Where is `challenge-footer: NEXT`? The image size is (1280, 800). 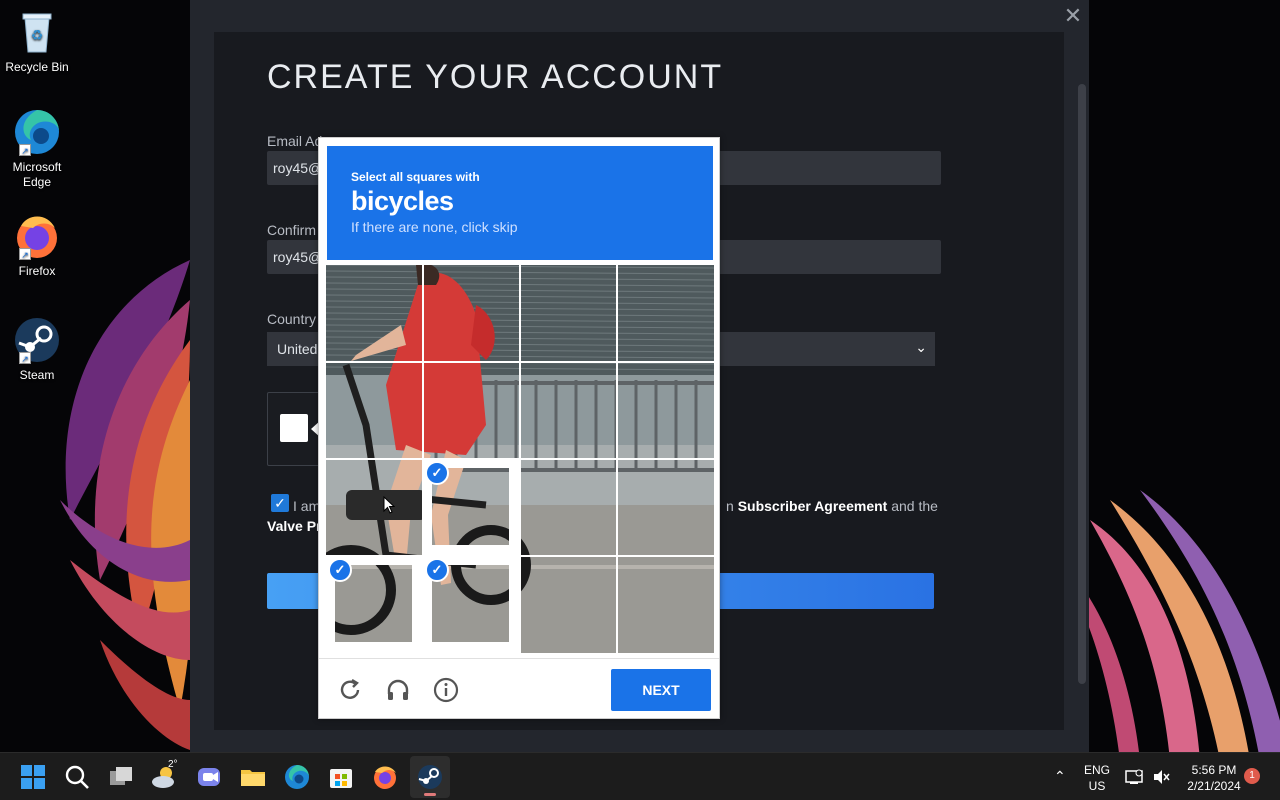
challenge-footer: NEXT is located at coordinates (519, 689).